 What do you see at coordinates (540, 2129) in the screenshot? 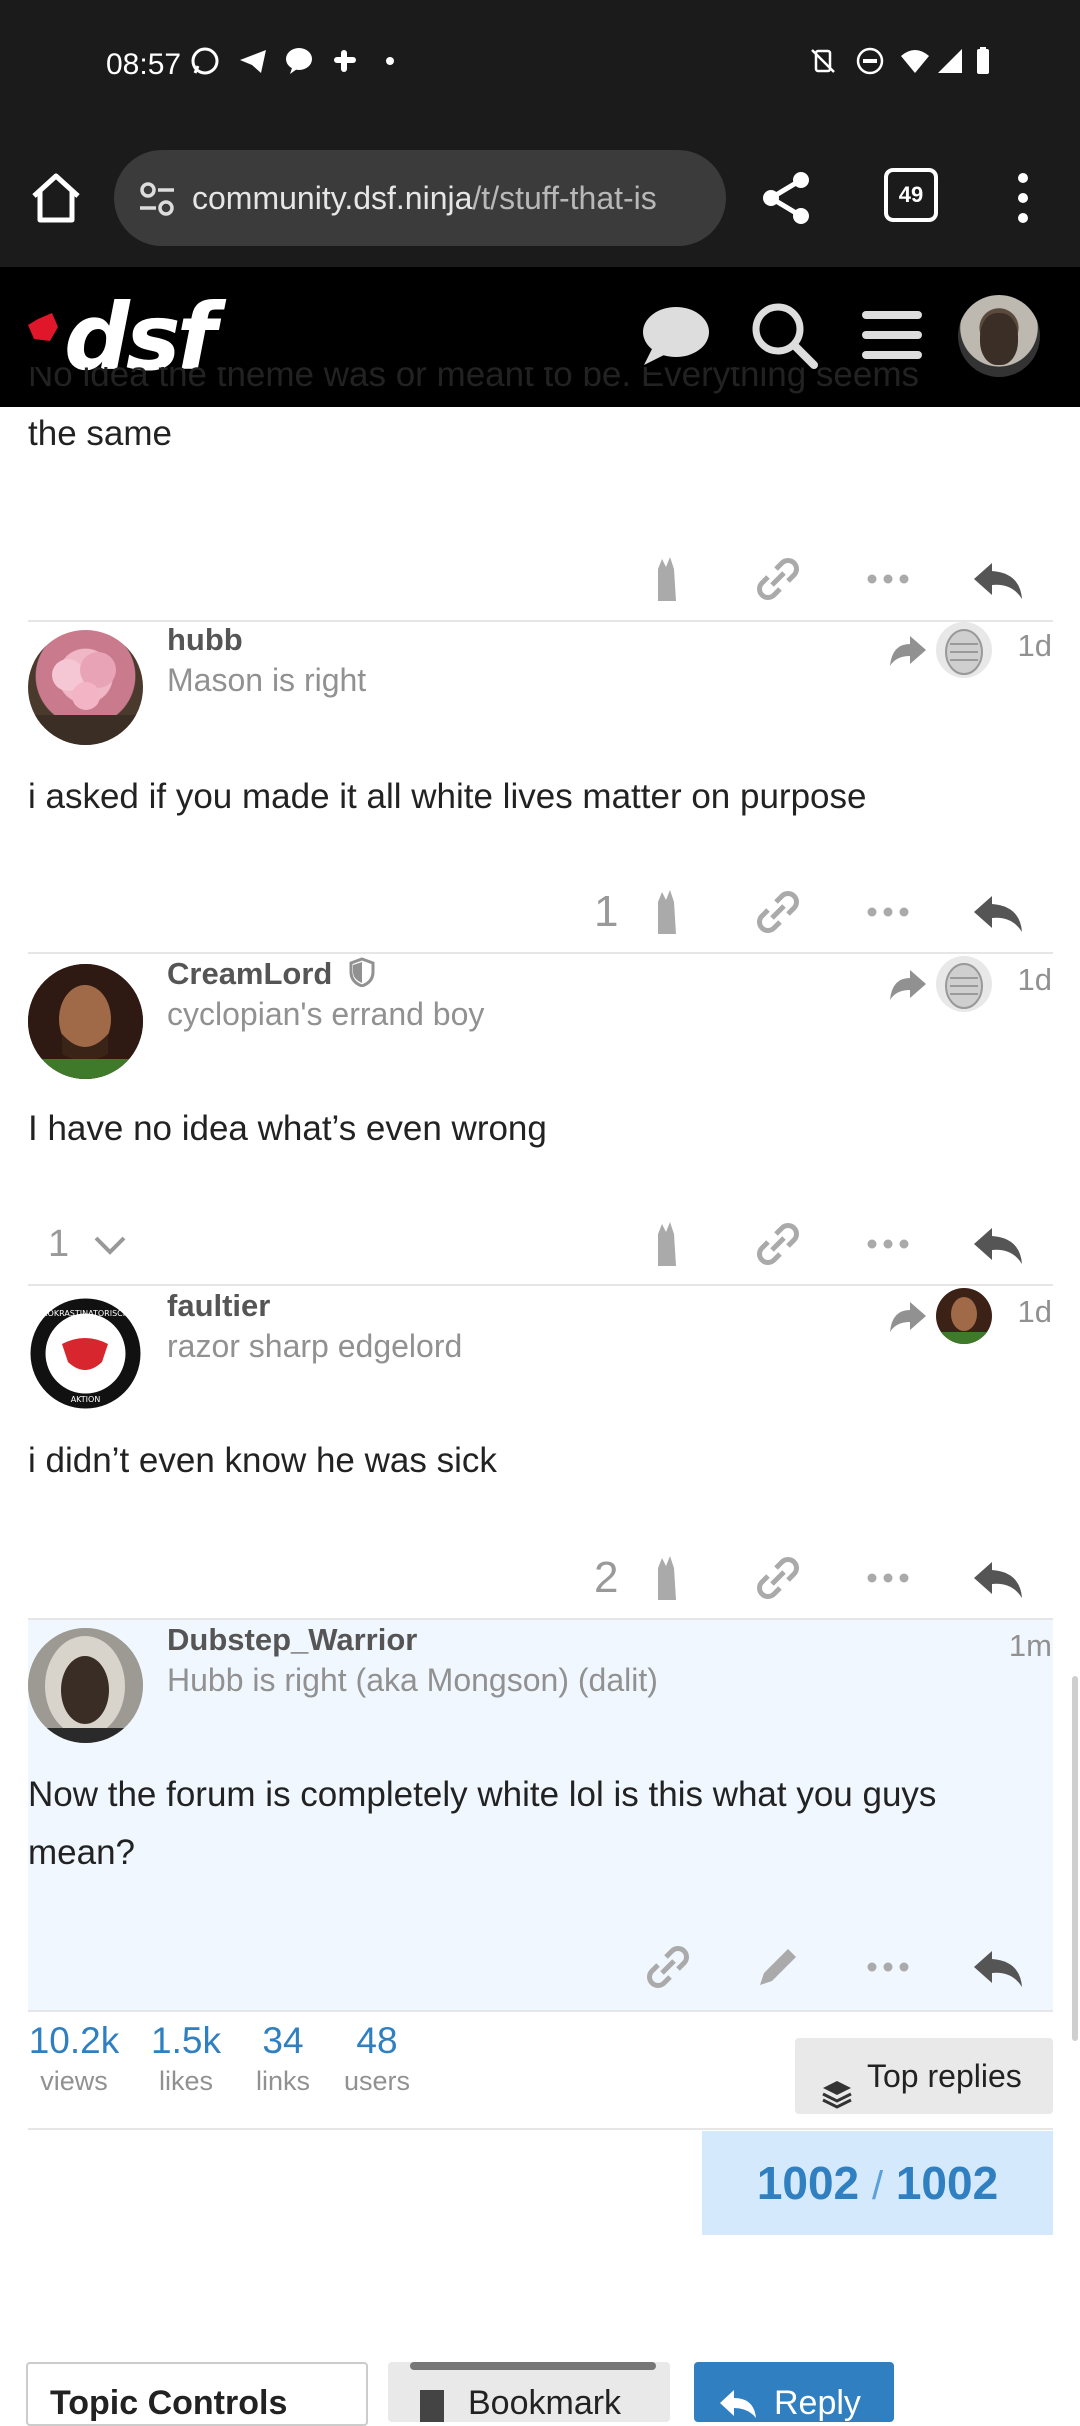
I see `stats-divider` at bounding box center [540, 2129].